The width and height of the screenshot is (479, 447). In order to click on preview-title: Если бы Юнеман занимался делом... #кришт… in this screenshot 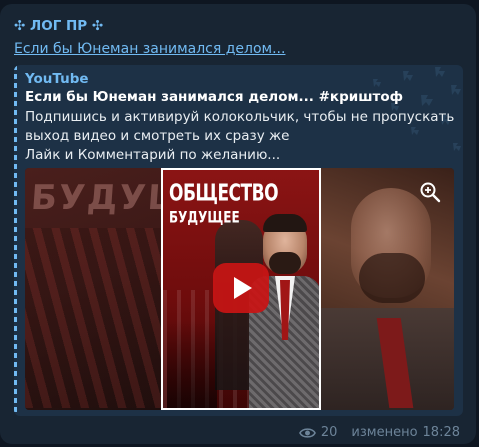, I will do `click(214, 97)`.